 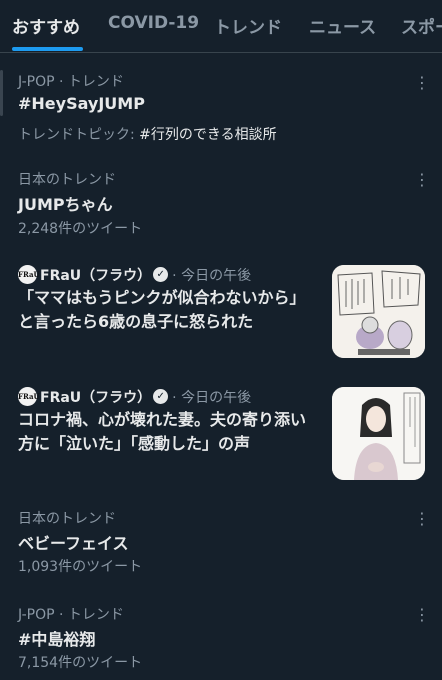 What do you see at coordinates (221, 540) in the screenshot?
I see `trend-item: 日本のトレンド ベビーフェイス 1,093件のツイート ⋮` at bounding box center [221, 540].